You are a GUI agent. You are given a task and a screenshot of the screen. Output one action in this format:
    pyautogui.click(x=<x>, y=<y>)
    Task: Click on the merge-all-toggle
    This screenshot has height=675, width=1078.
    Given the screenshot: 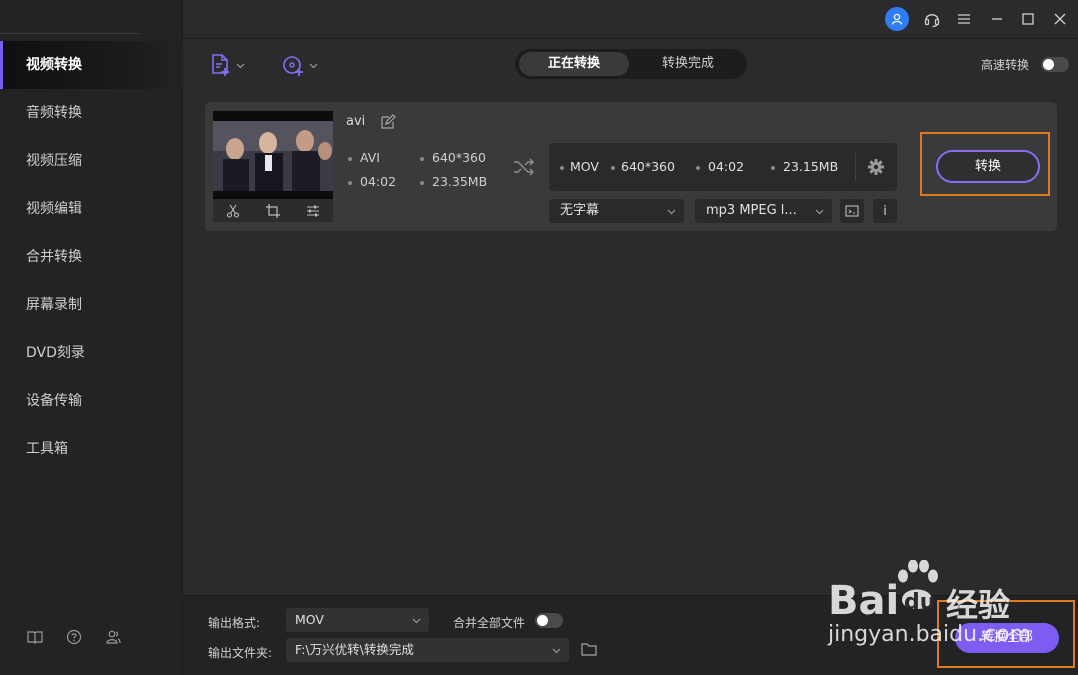 What is the action you would take?
    pyautogui.click(x=549, y=620)
    